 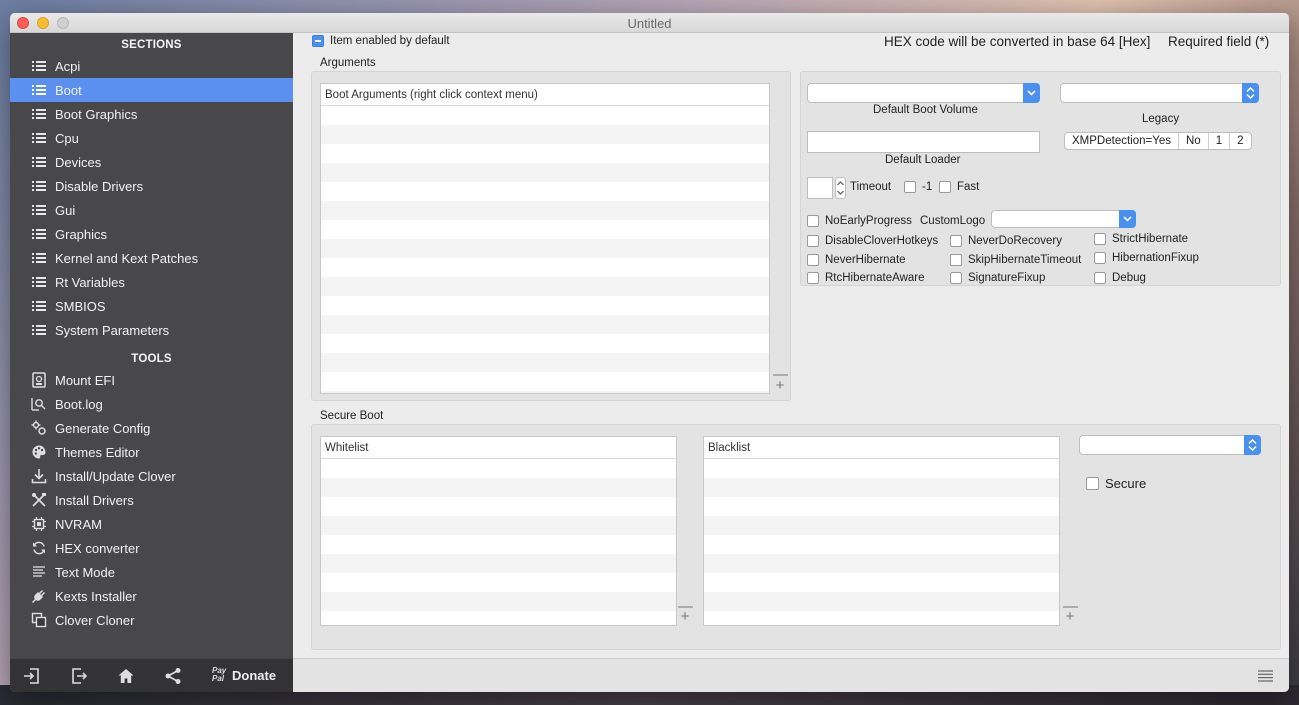 What do you see at coordinates (923, 142) in the screenshot?
I see `default-loader-field` at bounding box center [923, 142].